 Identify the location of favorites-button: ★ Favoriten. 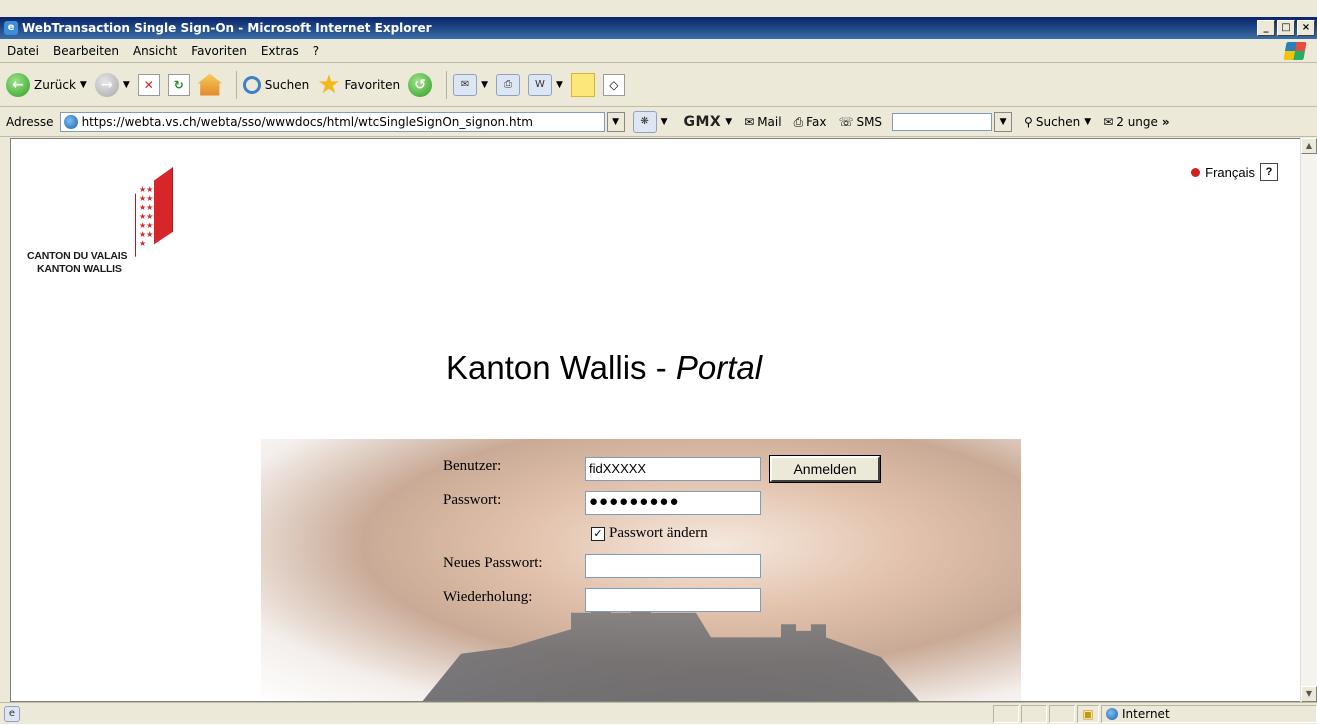
(359, 85).